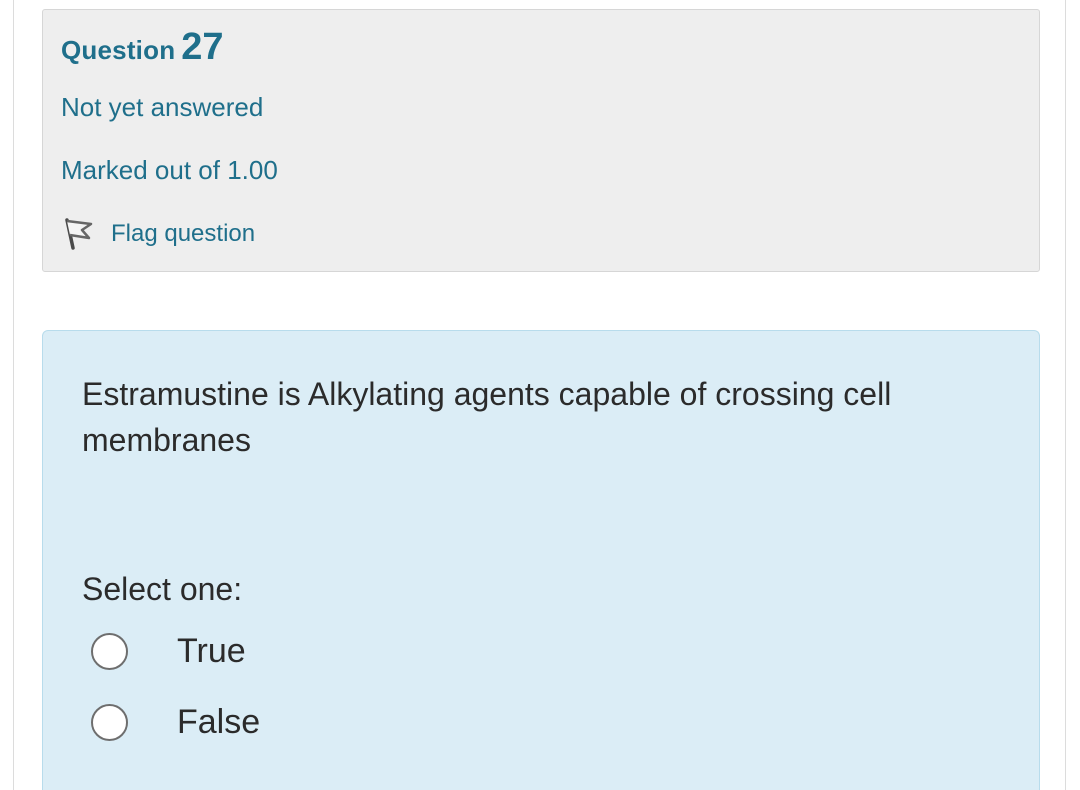 This screenshot has height=790, width=1080. What do you see at coordinates (175, 722) in the screenshot?
I see `answer-option-false: False` at bounding box center [175, 722].